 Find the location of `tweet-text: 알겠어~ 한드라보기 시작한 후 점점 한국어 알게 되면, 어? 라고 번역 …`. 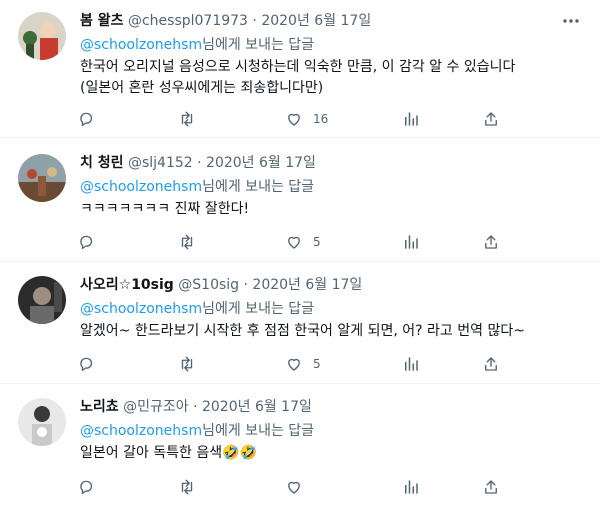

tweet-text: 알겠어~ 한드라보기 시작한 후 점점 한국어 알게 되면, 어? 라고 번역 … is located at coordinates (302, 331).